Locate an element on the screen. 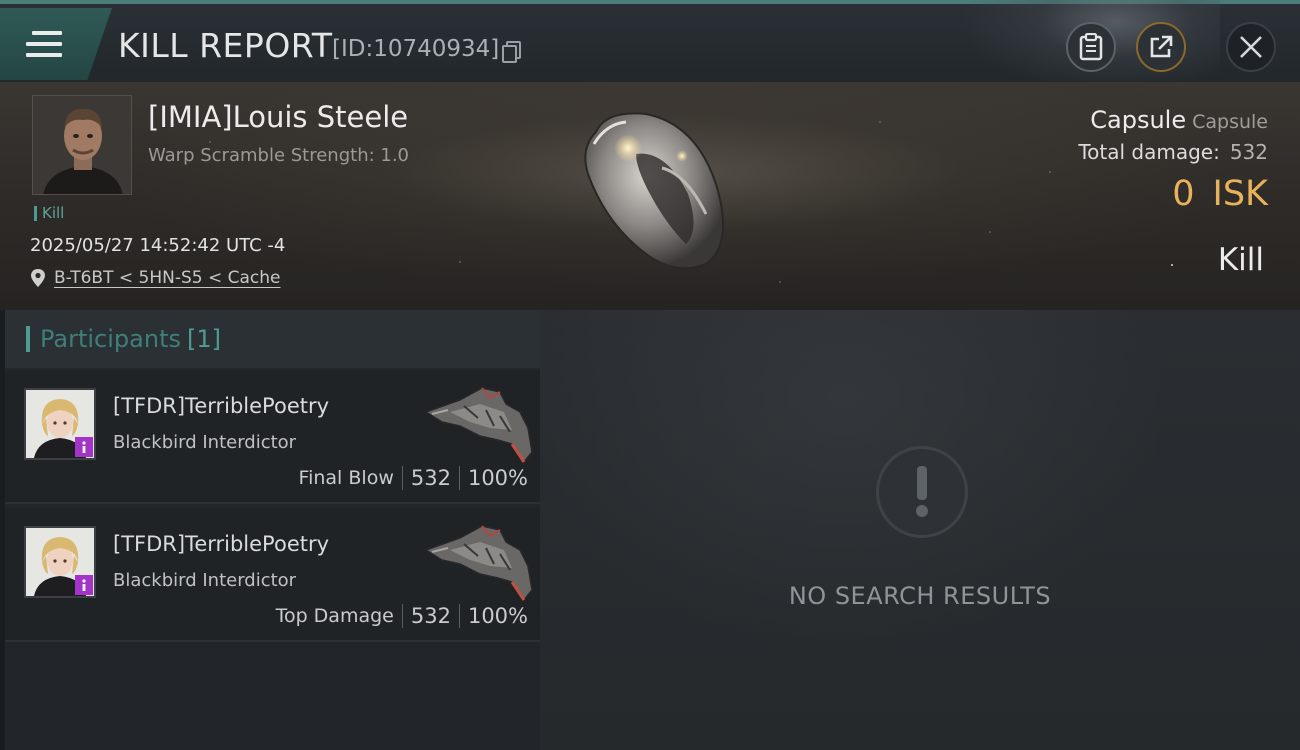 This screenshot has height=750, width=1300. participant-stats: Top Damage 532 100% is located at coordinates (402, 616).